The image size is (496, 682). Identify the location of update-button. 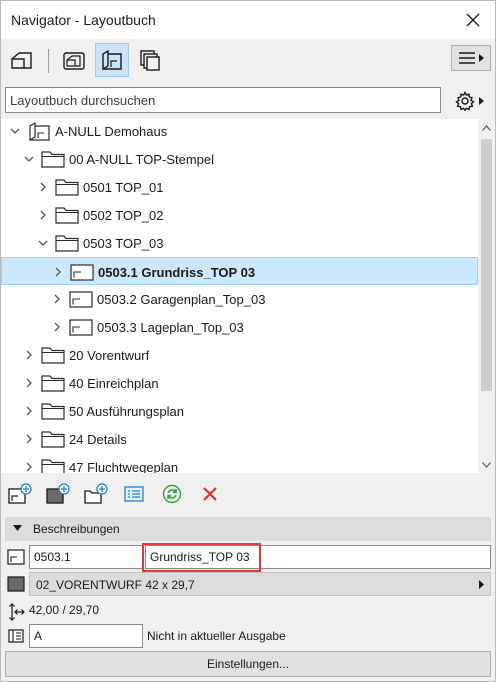
(172, 494).